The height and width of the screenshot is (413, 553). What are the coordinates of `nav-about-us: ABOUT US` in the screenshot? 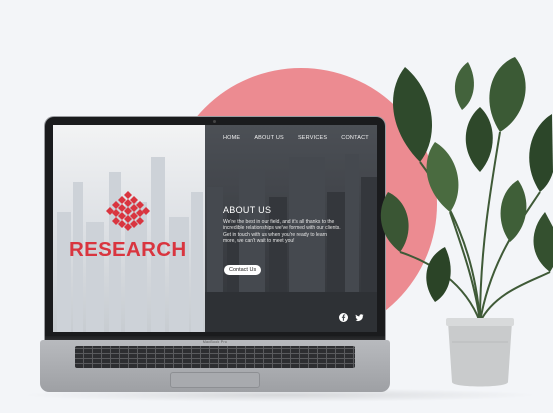 It's located at (269, 140).